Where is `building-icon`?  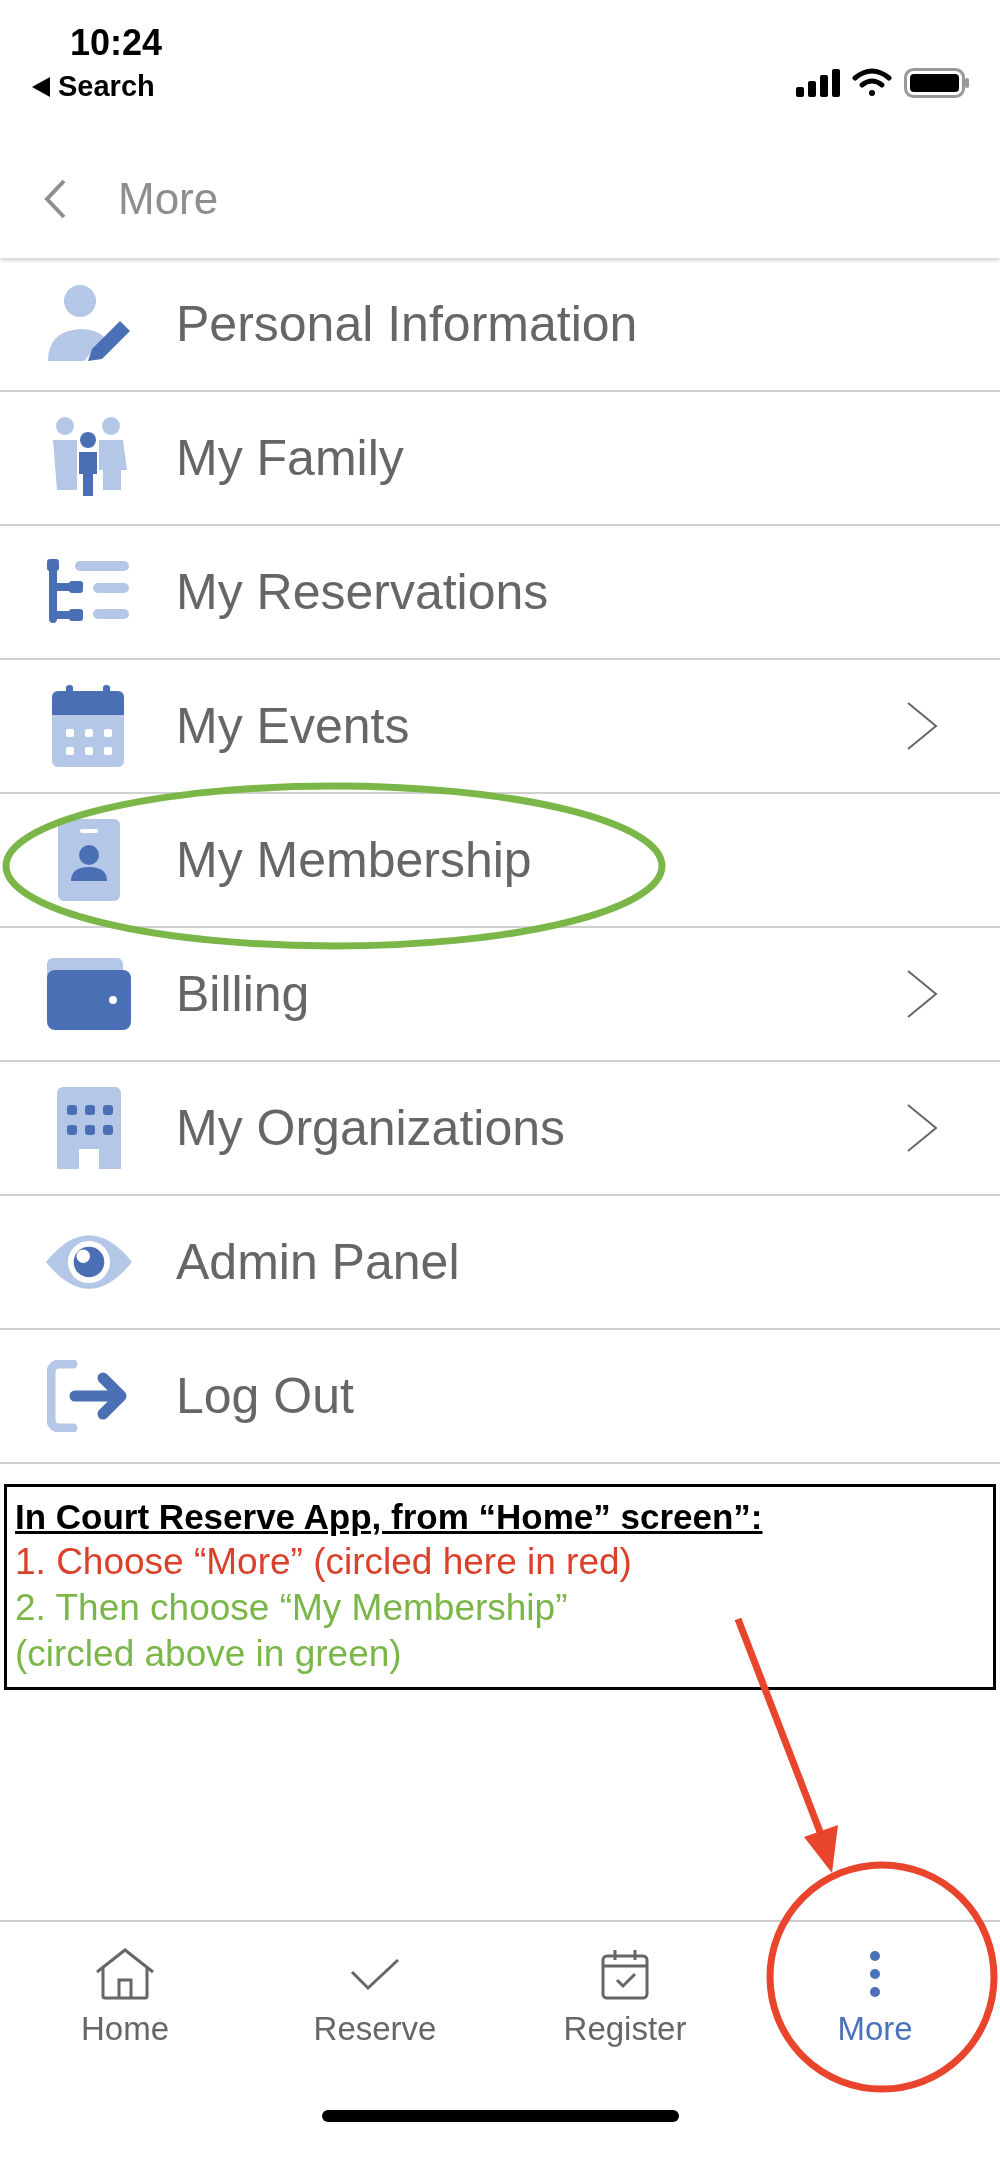 building-icon is located at coordinates (89, 1128).